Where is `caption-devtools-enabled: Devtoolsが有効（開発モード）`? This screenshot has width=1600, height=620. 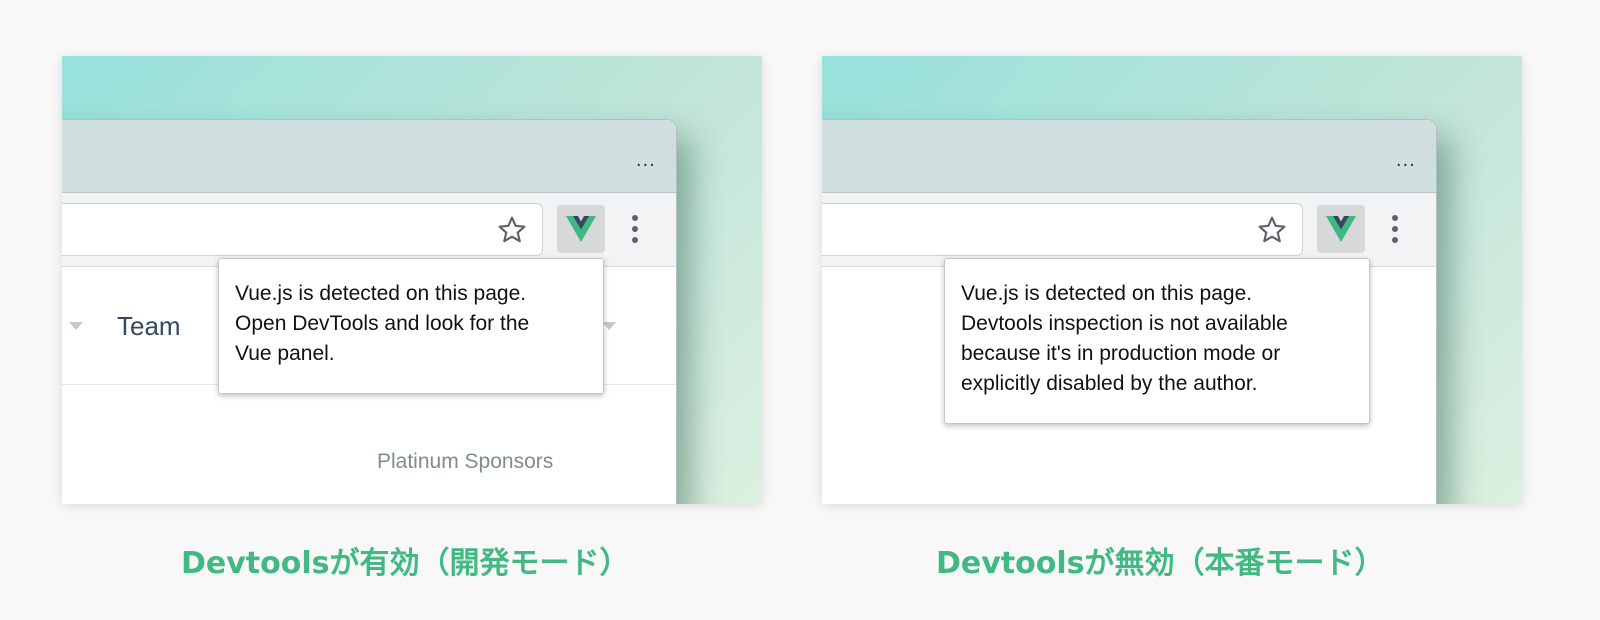
caption-devtools-enabled: Devtoolsが有効（開発モード） is located at coordinates (405, 563).